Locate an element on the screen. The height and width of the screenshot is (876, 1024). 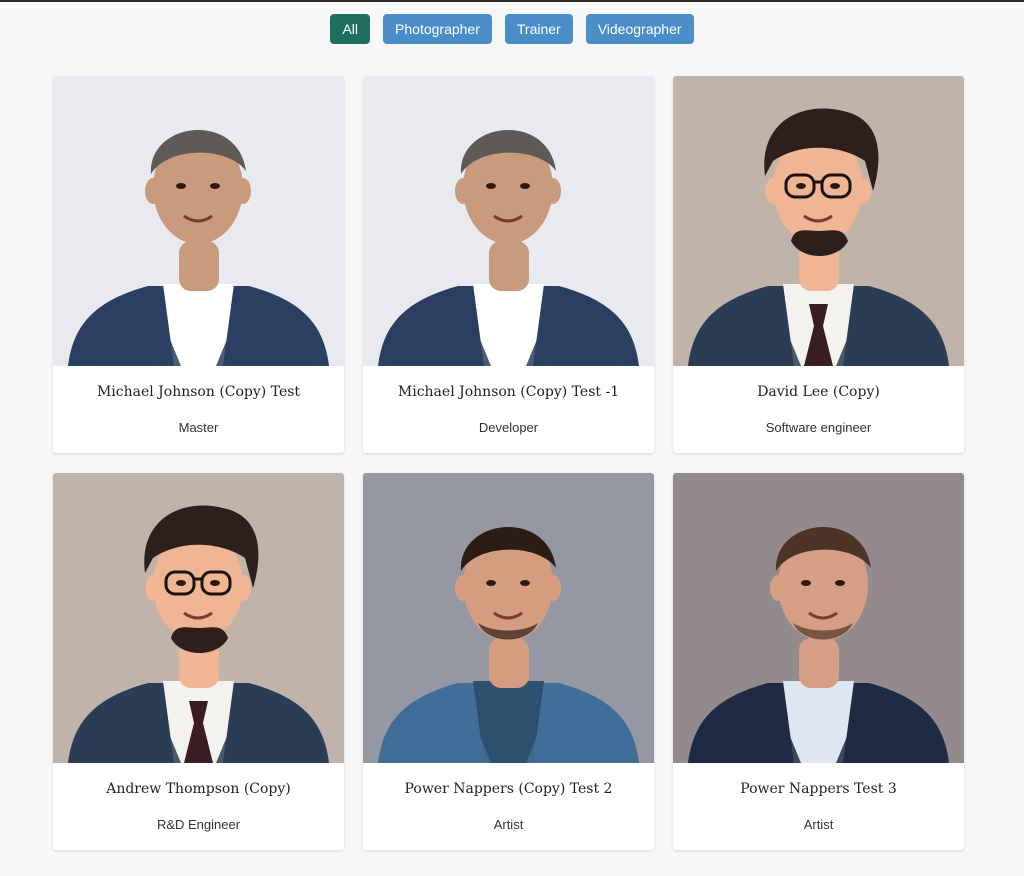
member-name: Andrew Thompson (Copy) is located at coordinates (198, 789).